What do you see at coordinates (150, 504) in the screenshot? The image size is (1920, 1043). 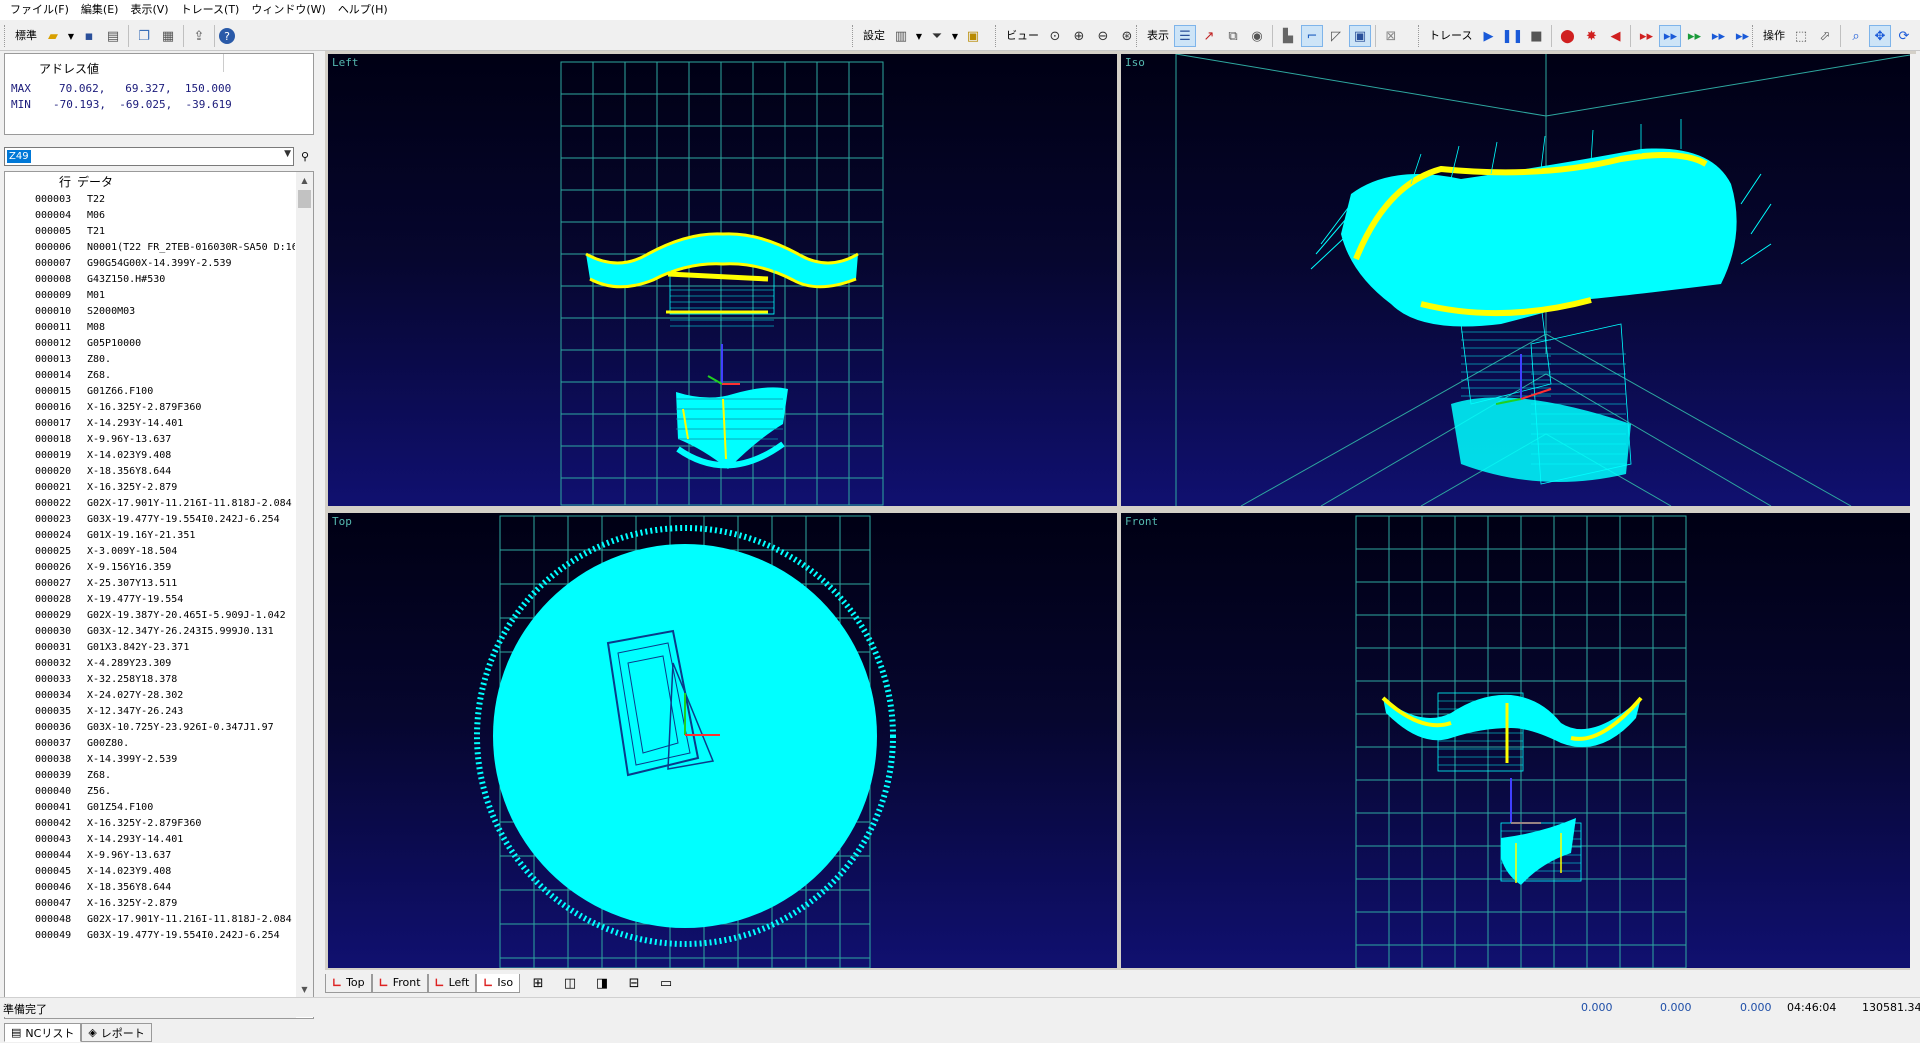 I see `table-row: 000022 G02X-17.901Y-11.216I-11.818J-2.084` at bounding box center [150, 504].